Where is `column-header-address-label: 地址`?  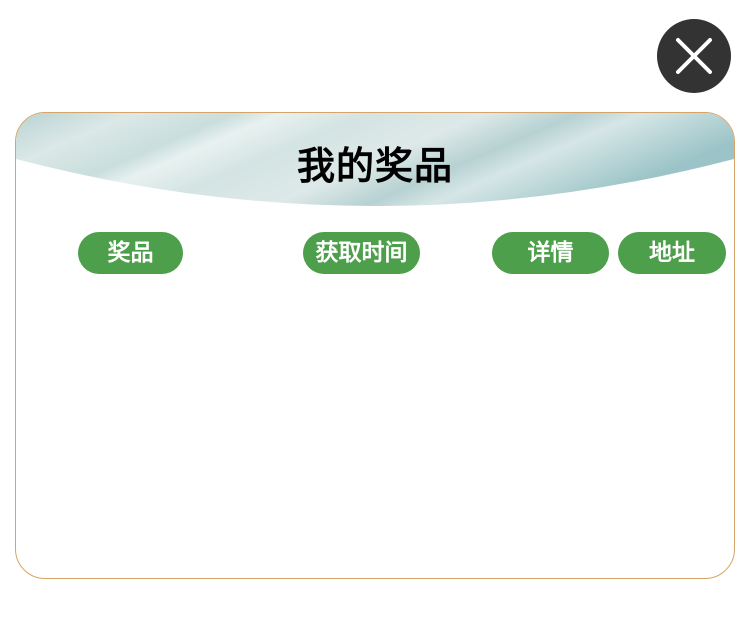 column-header-address-label: 地址 is located at coordinates (672, 253).